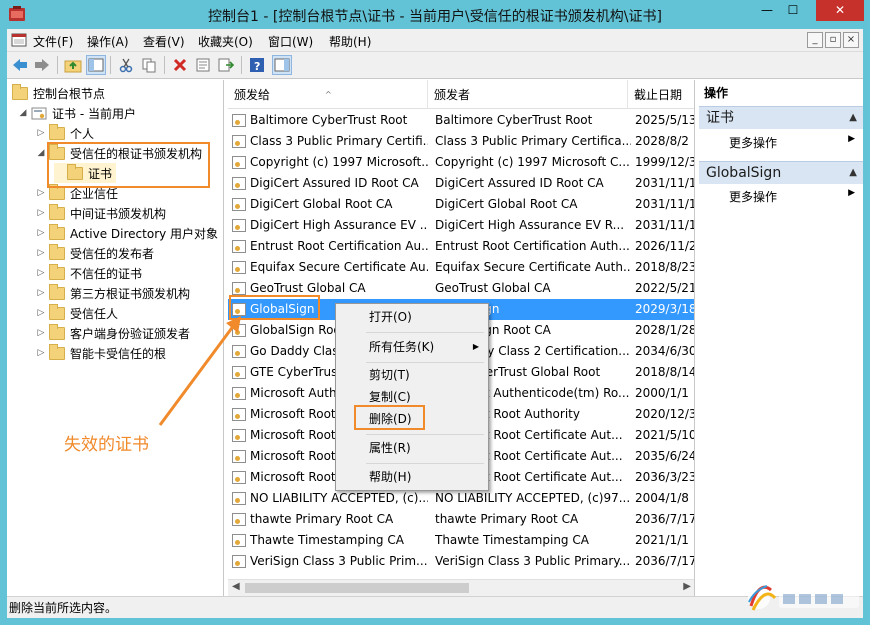 The height and width of the screenshot is (625, 870). I want to click on menu-item-cut: 剪切(T), so click(412, 375).